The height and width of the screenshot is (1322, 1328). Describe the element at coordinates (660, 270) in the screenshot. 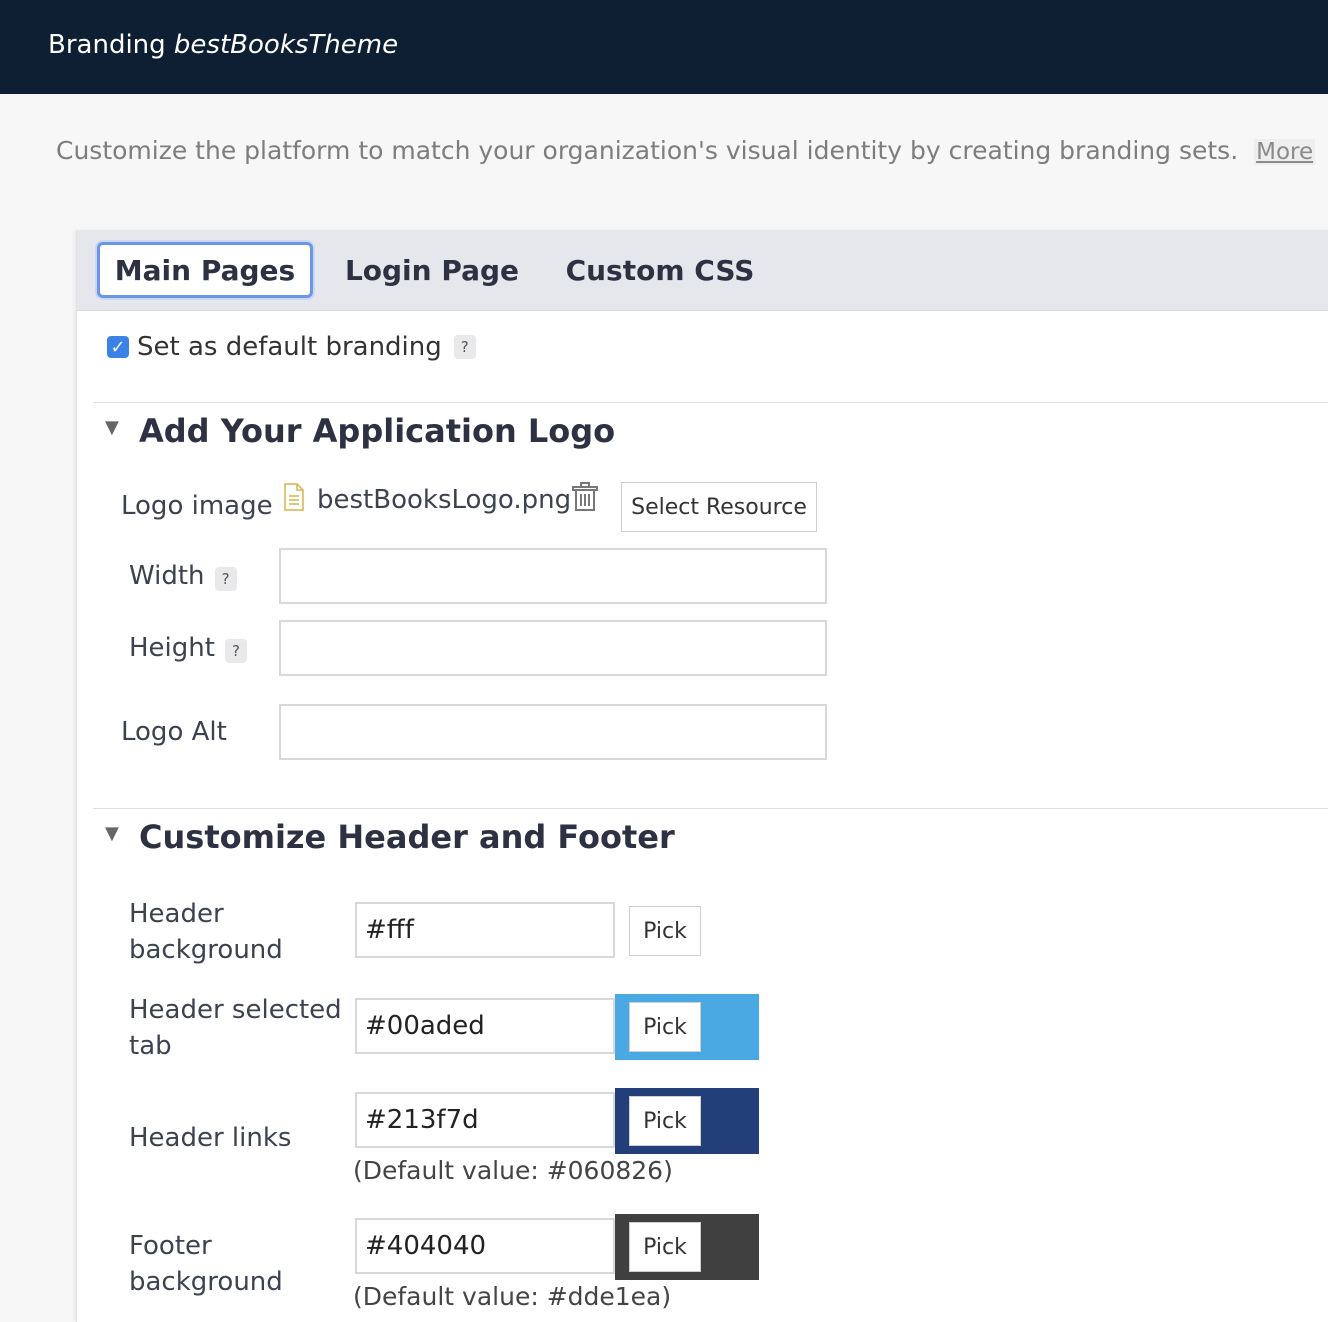

I see `tab-custom-css: Custom CSS` at that location.